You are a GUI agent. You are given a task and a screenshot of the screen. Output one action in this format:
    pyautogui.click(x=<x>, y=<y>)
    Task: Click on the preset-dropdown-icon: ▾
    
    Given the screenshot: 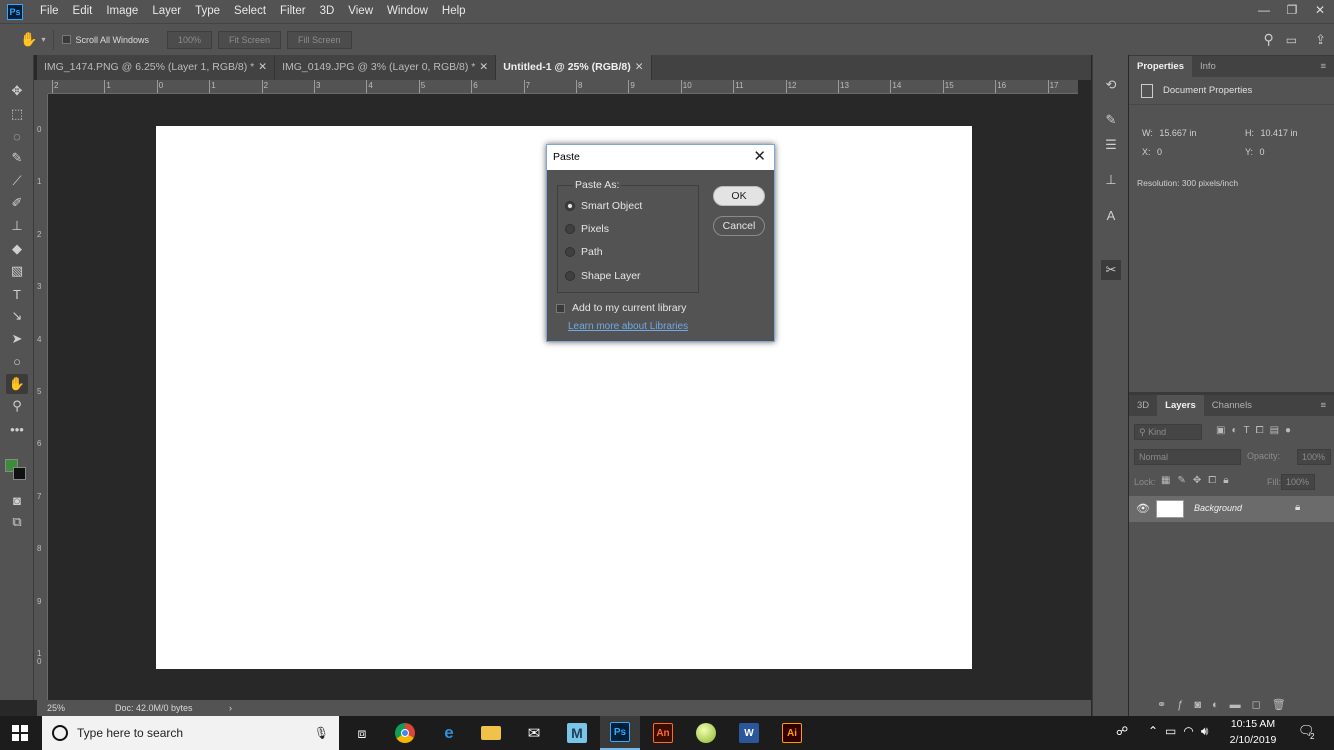 What is the action you would take?
    pyautogui.click(x=43, y=39)
    